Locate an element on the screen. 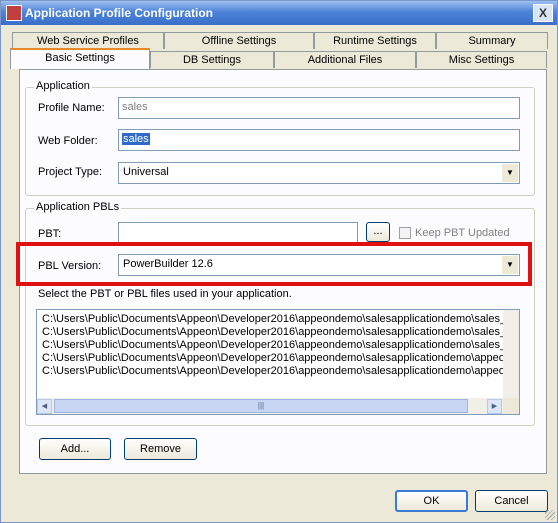  application-pbls-group-label: Application PBLs is located at coordinates (78, 207).